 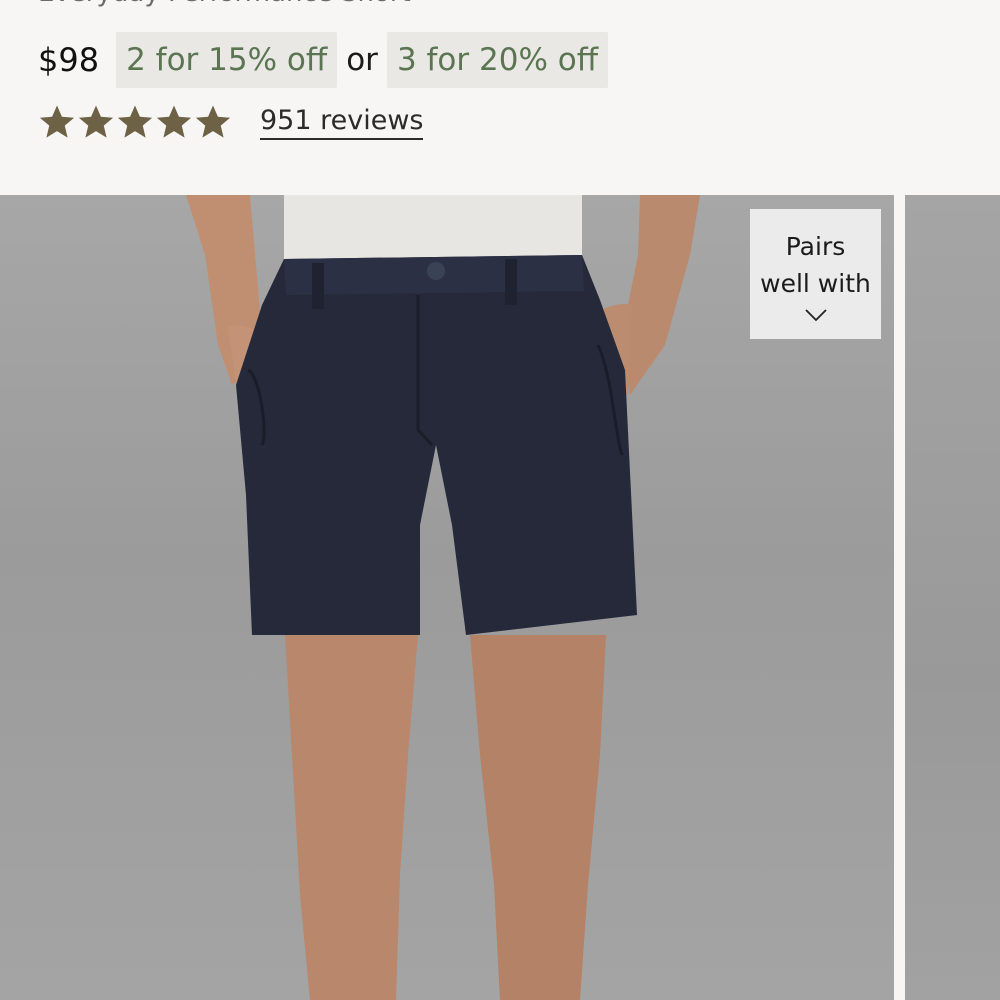 I want to click on pairs-well-with-label: Pairs well with, so click(x=815, y=265).